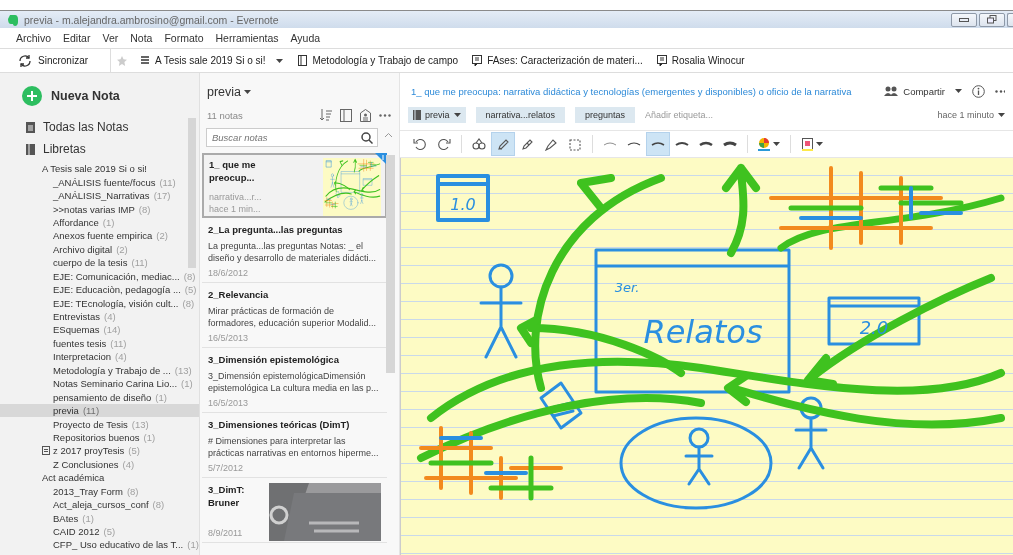 The height and width of the screenshot is (555, 1013). What do you see at coordinates (294, 445) in the screenshot?
I see `note-card: 3_Dimensiones teóricas (DimT) # Dimensiones para interpretar las prácticas narrativas en entornos hiperme... 5/7/2012` at bounding box center [294, 445].